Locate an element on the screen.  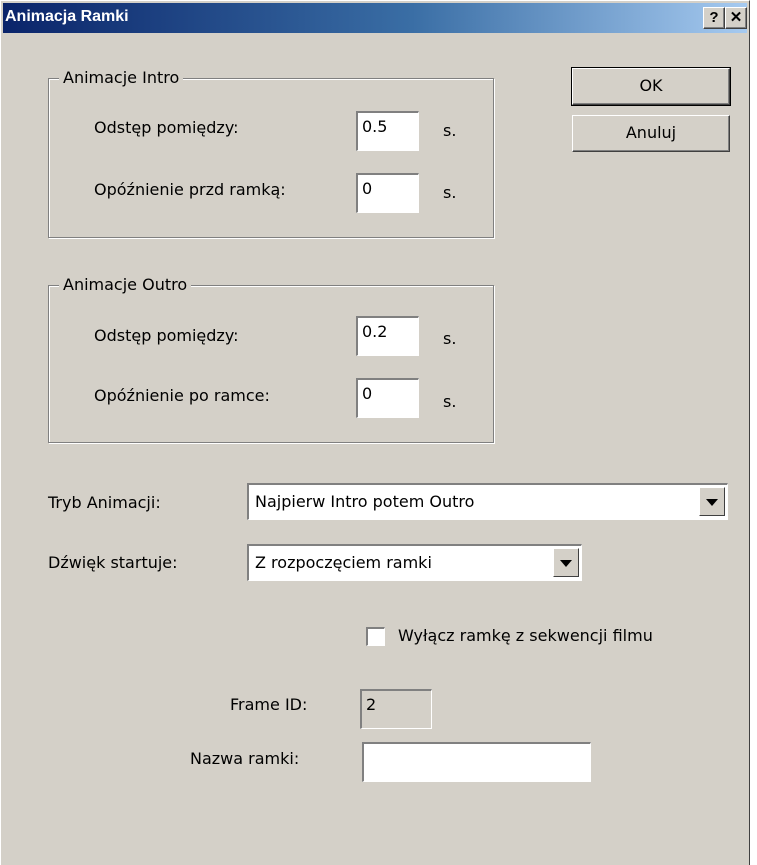
mode-label: Tryb Animacji: is located at coordinates (104, 502).